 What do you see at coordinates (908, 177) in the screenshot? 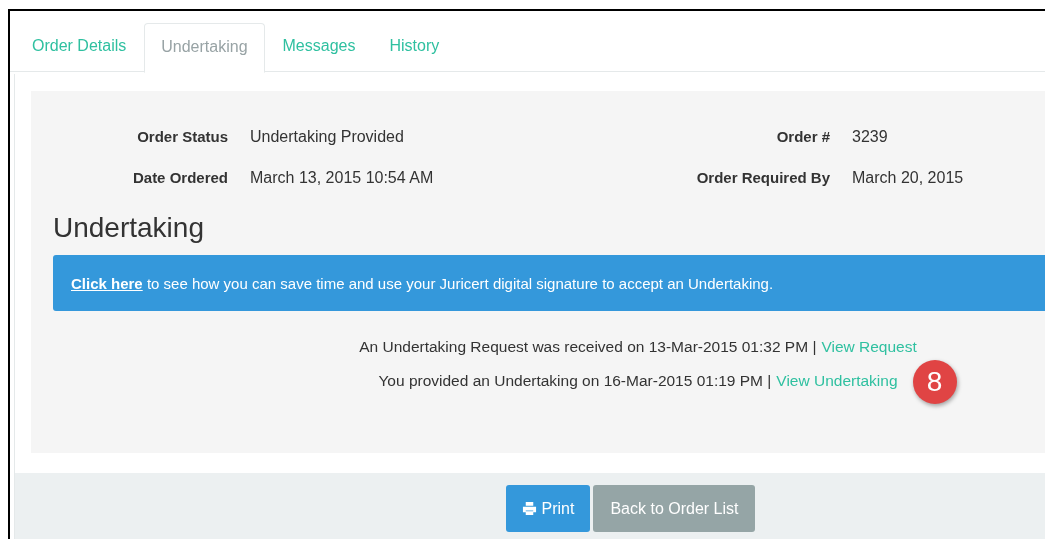
I see `field-value: March 20, 2015` at bounding box center [908, 177].